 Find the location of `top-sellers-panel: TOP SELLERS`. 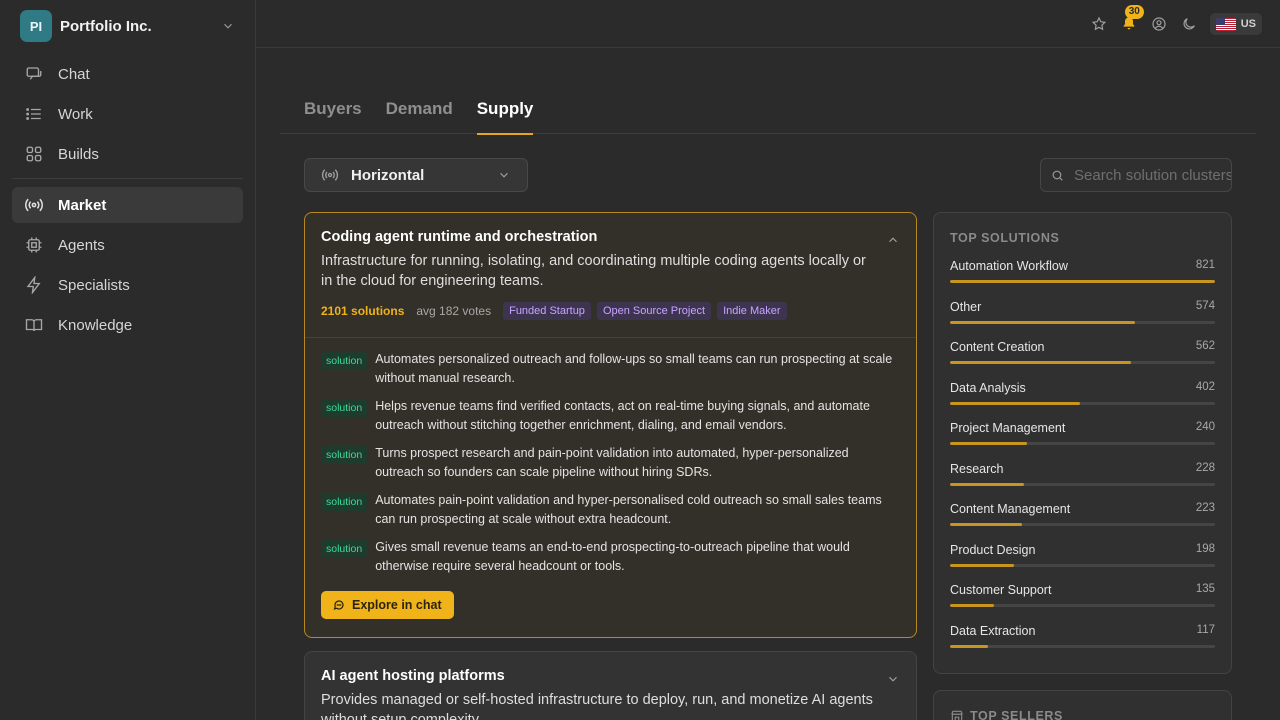

top-sellers-panel: TOP SELLERS is located at coordinates (1082, 705).